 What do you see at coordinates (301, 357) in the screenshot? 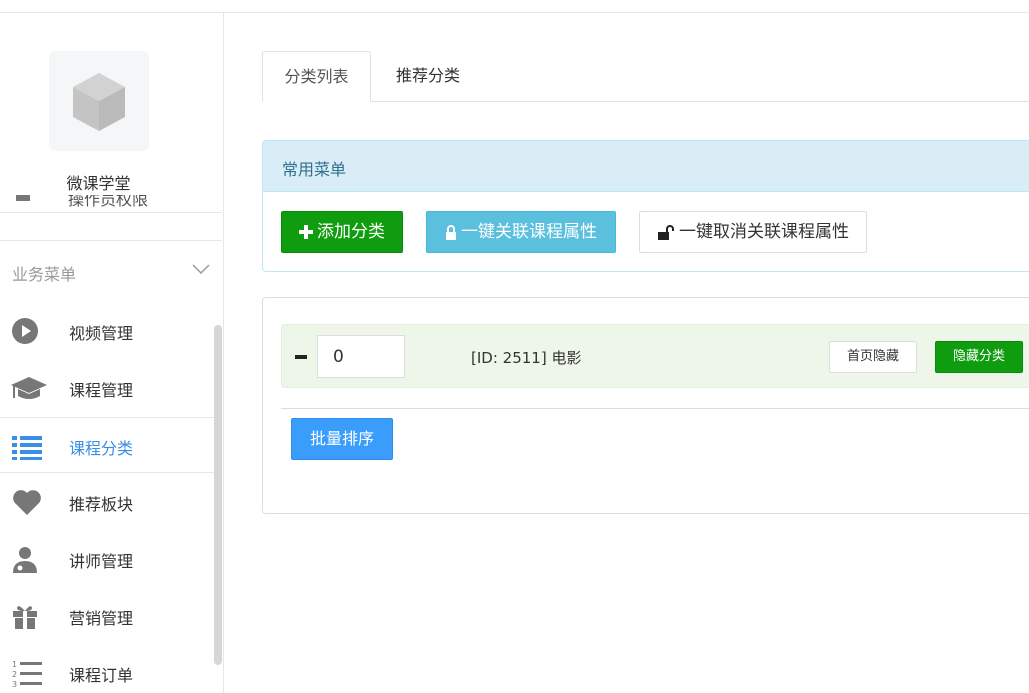
I see `collapse-icon` at bounding box center [301, 357].